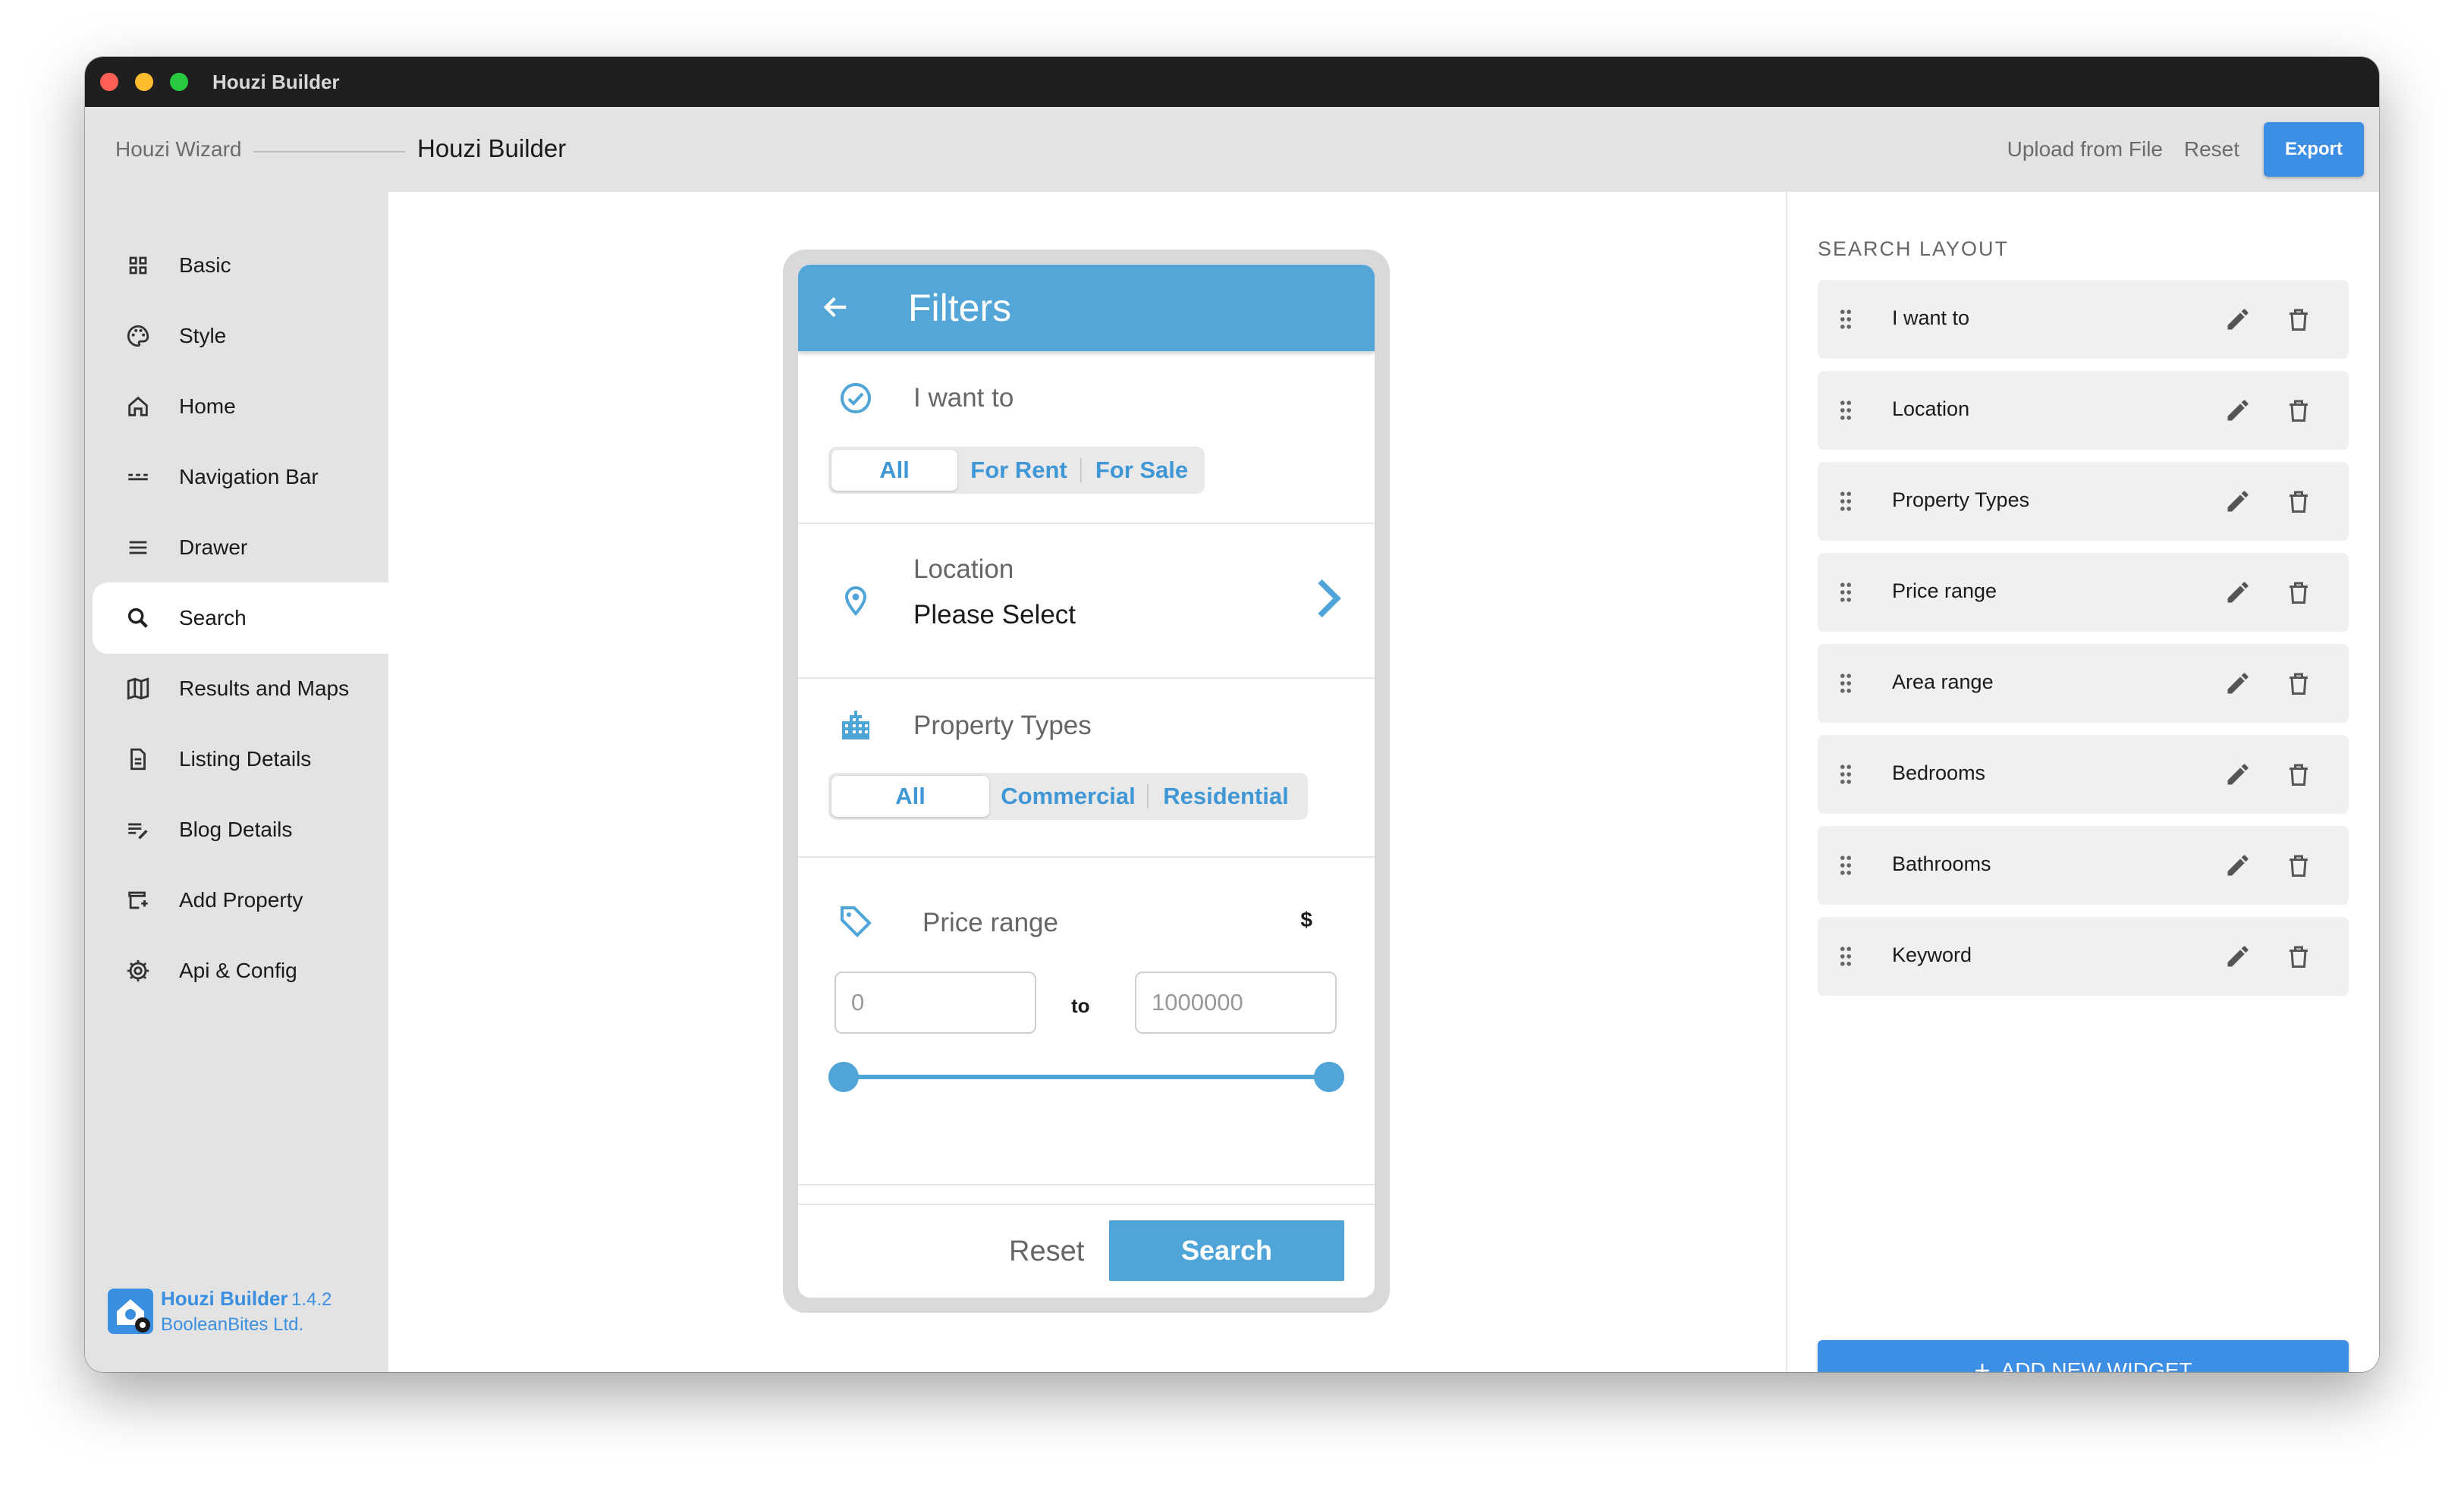  Describe the element at coordinates (138, 336) in the screenshot. I see `palette-icon` at that location.